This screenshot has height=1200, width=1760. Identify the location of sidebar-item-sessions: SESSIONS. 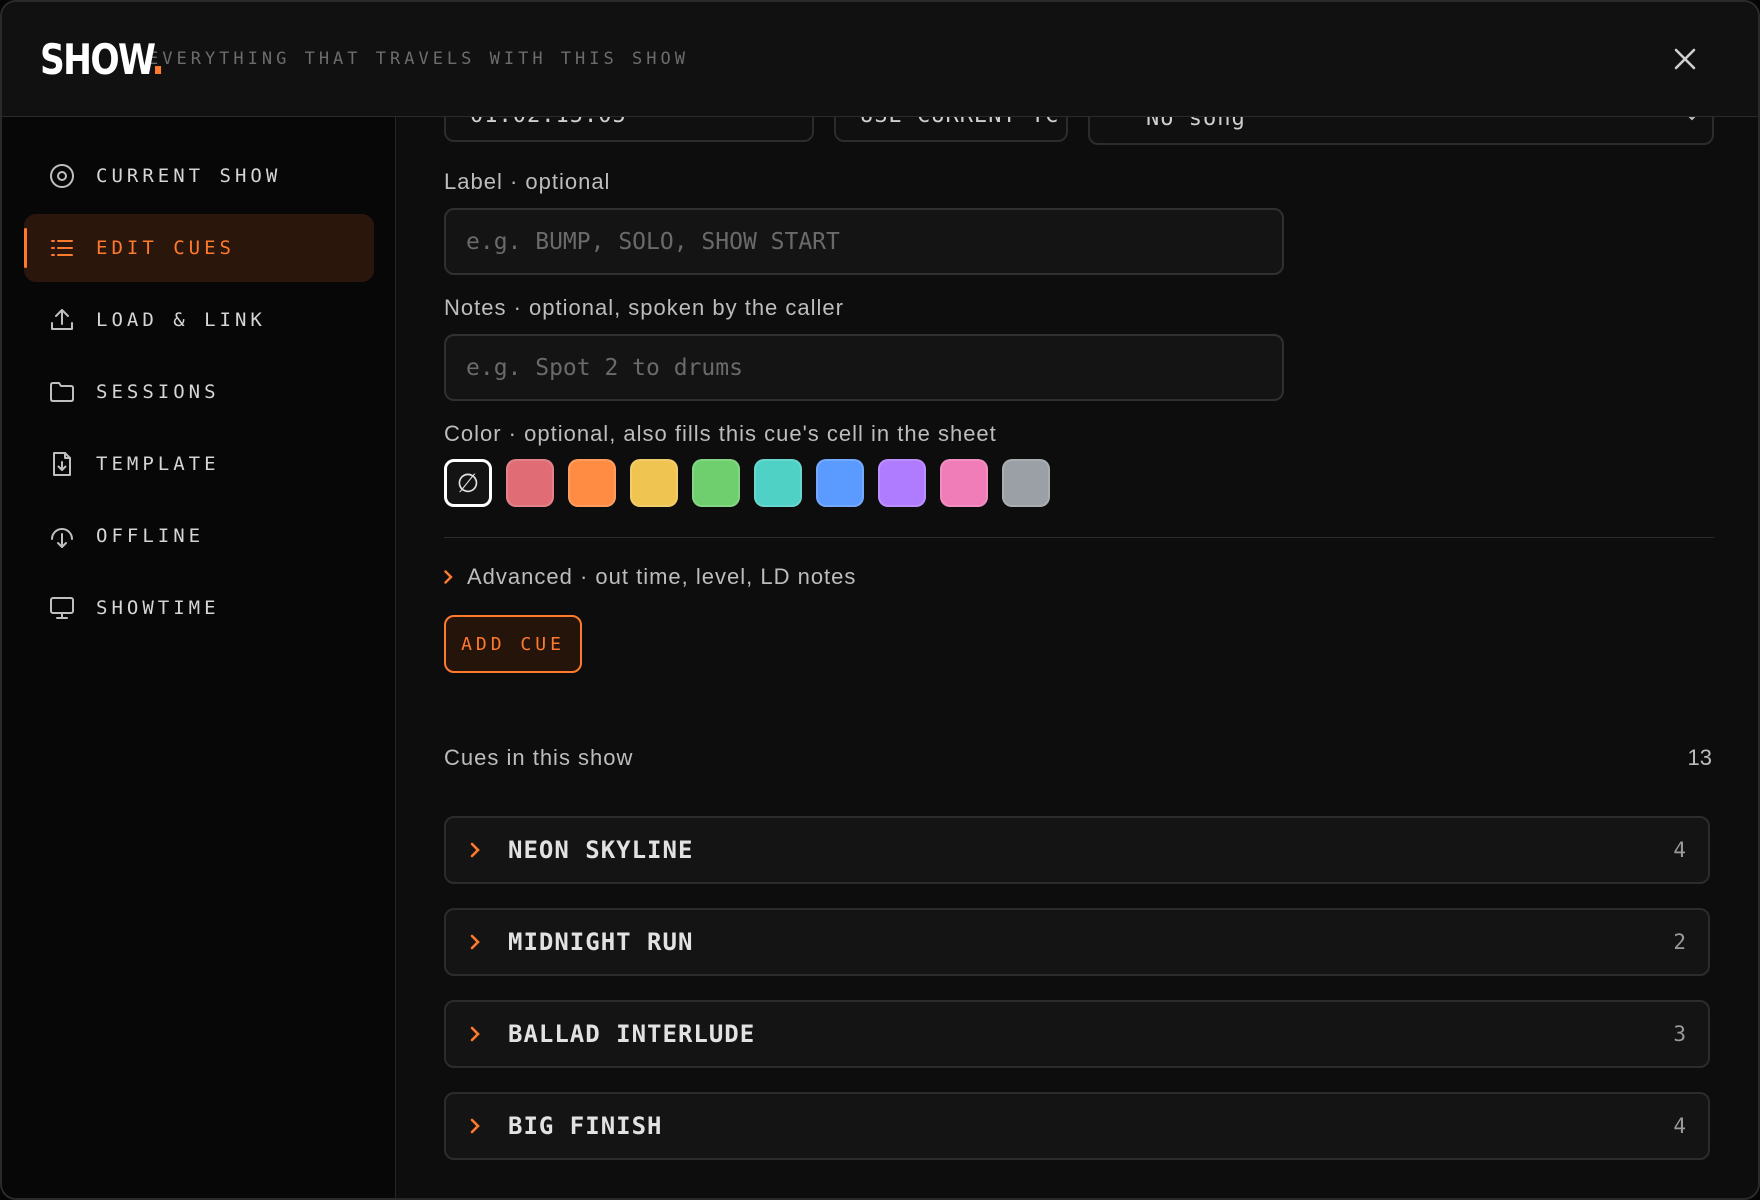
(199, 392).